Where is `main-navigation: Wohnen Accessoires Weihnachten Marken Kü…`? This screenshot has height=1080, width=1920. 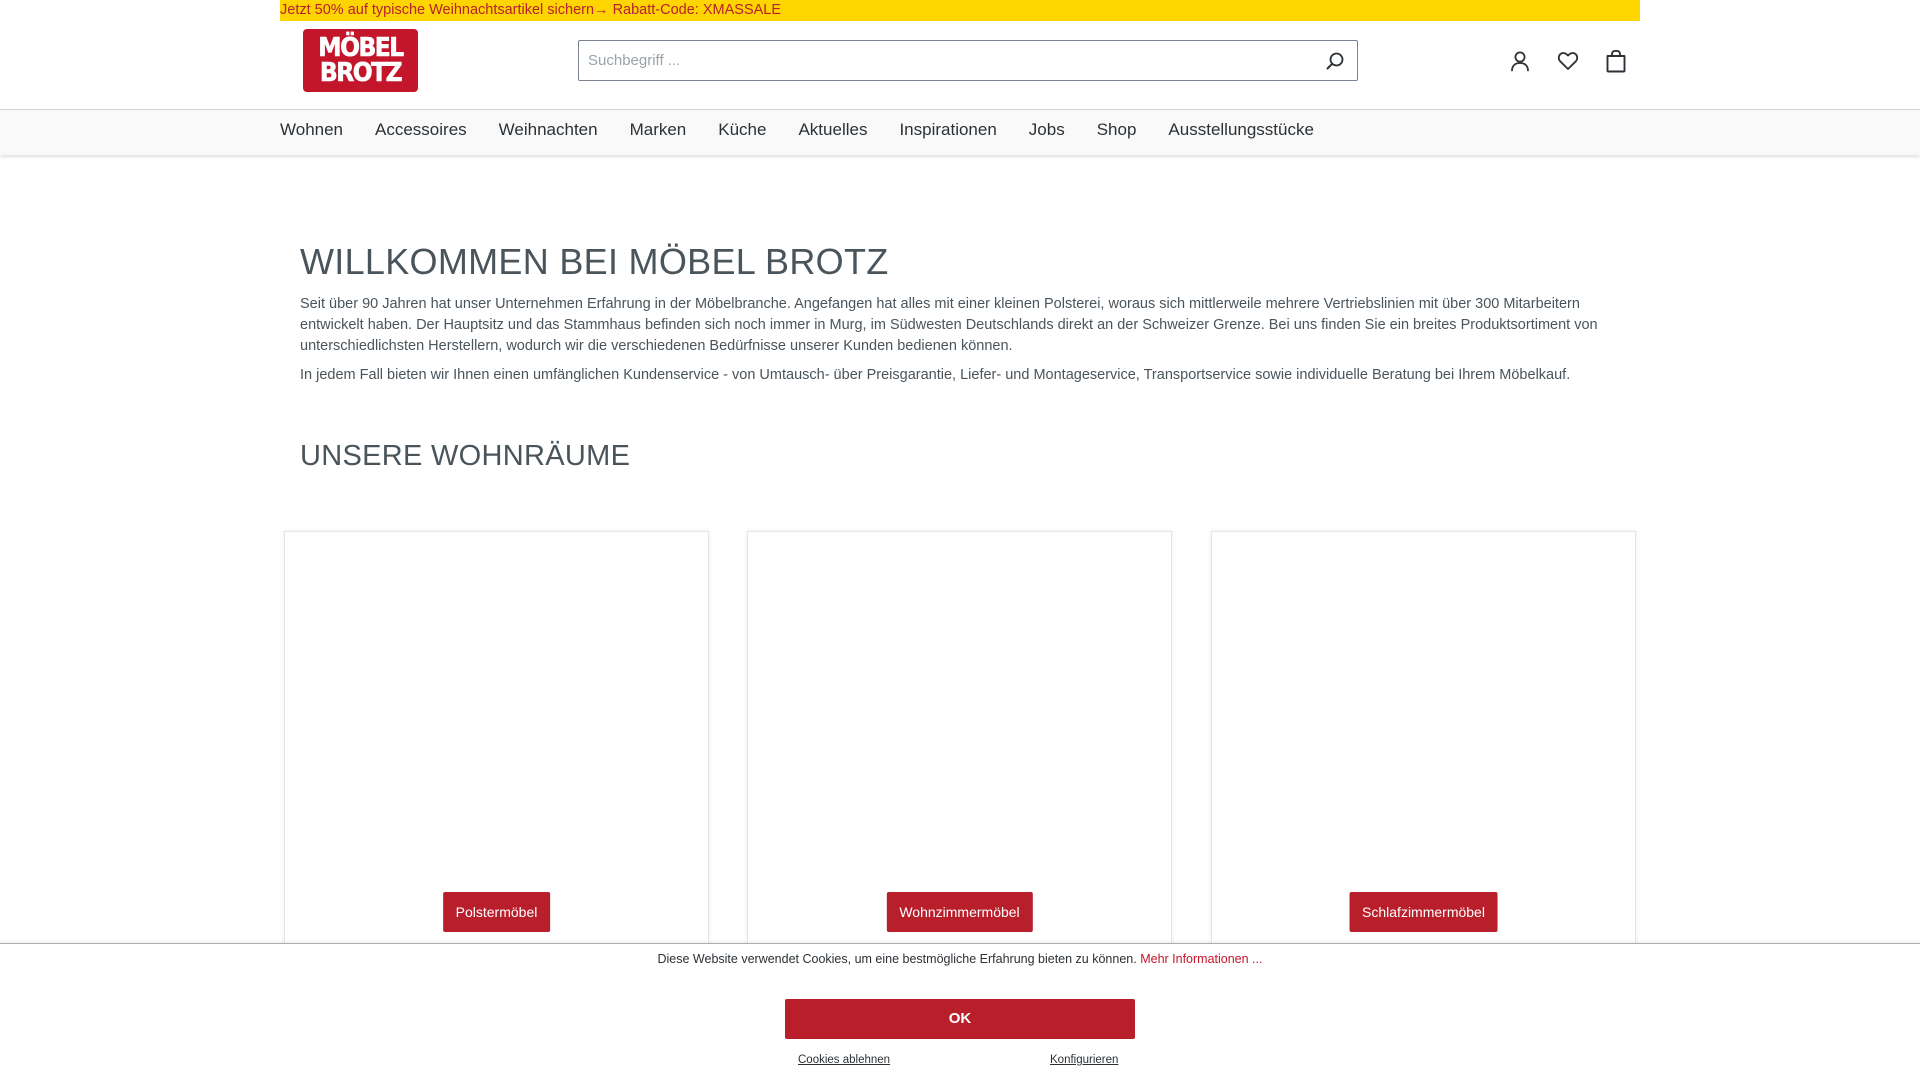 main-navigation: Wohnen Accessoires Weihnachten Marken Kü… is located at coordinates (960, 132).